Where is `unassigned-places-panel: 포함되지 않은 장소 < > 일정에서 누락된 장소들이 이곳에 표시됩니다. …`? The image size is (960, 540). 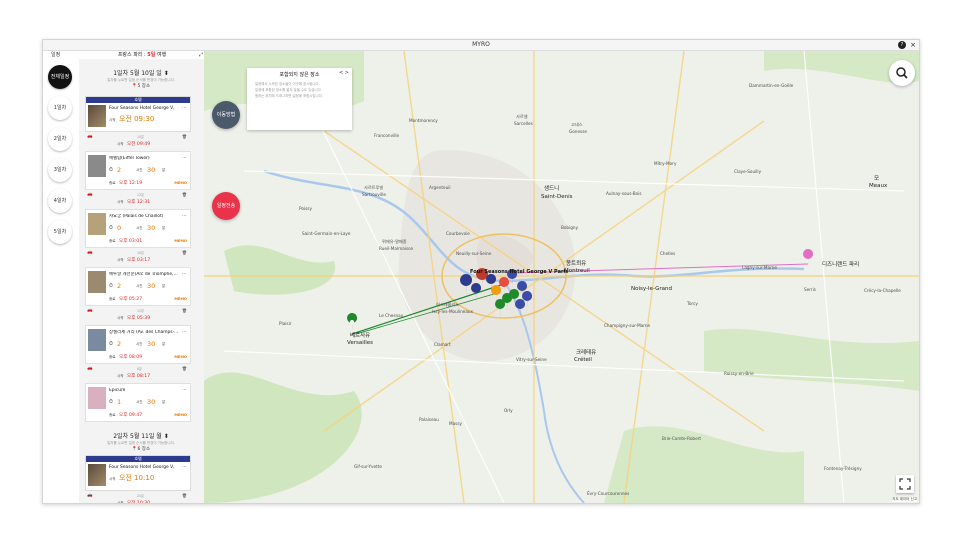
unassigned-places-panel: 포함되지 않은 장소 < > 일정에서 누락된 장소들이 이곳에 표시됩니다. … is located at coordinates (299, 99).